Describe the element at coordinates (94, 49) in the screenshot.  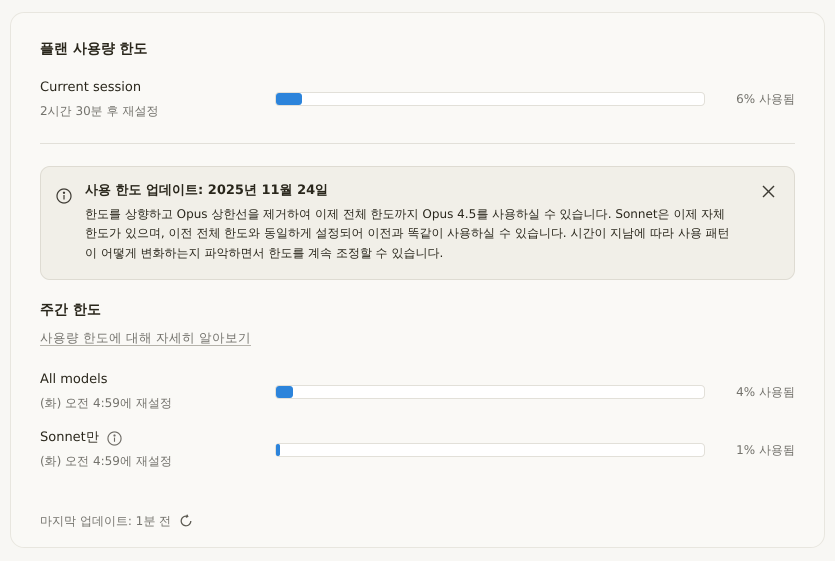
I see `section-title: 플랜 사용량 한도` at that location.